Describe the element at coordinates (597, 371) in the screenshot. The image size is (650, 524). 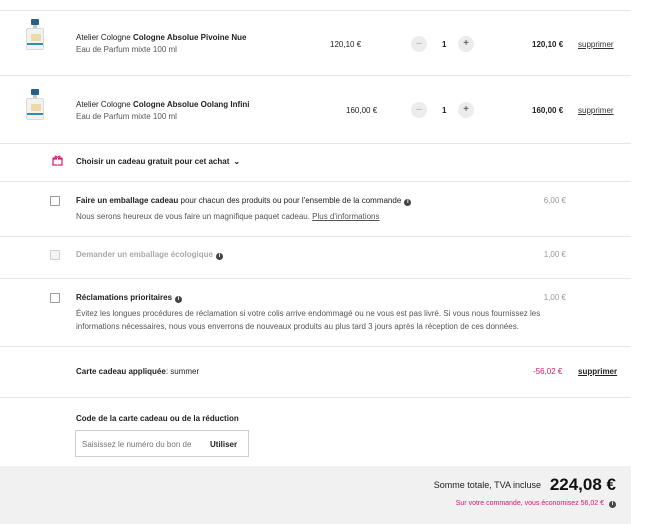
I see `remove-gift-card-link: supprimer` at that location.